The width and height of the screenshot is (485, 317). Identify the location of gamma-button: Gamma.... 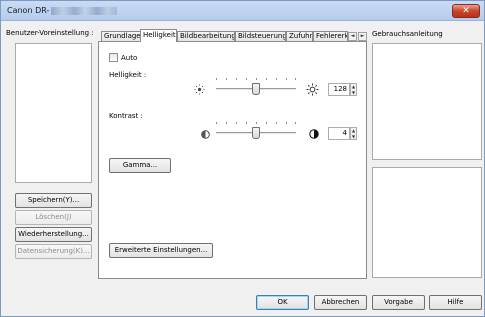
(140, 165).